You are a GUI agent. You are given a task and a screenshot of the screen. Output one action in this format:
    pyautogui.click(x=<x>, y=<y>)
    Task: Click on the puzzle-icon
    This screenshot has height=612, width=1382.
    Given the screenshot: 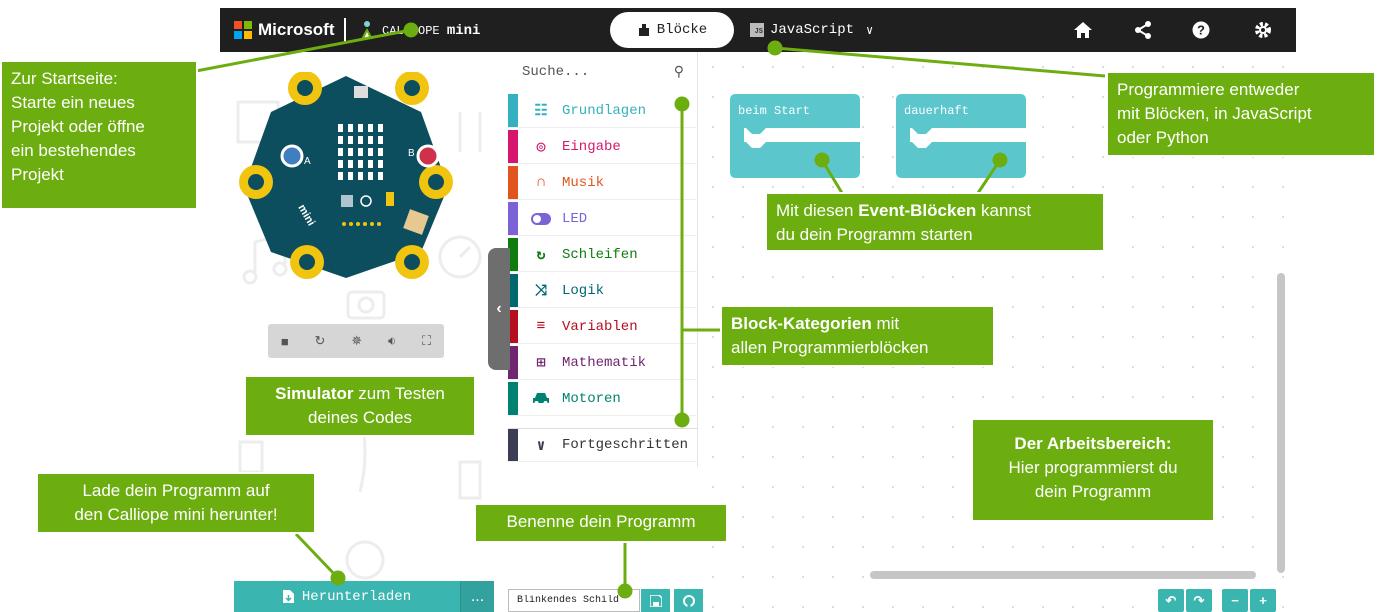 What is the action you would take?
    pyautogui.click(x=643, y=30)
    